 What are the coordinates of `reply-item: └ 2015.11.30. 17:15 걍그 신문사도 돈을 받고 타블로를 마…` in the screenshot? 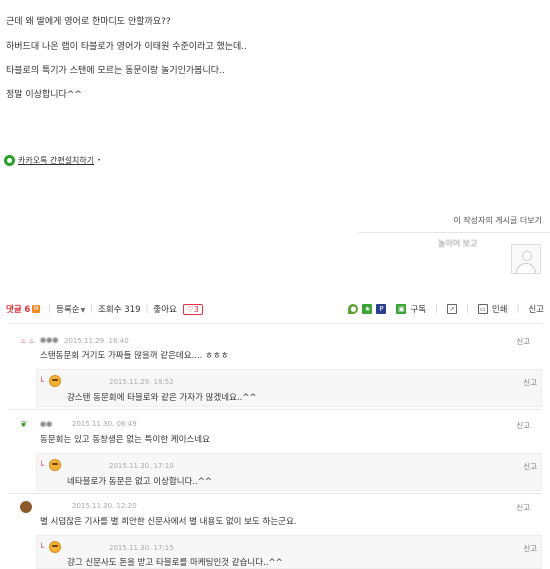 It's located at (289, 552).